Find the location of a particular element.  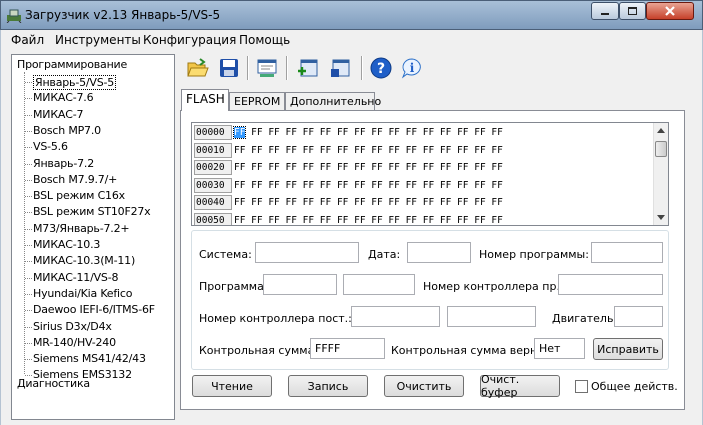

tab-extra: Дополнительно is located at coordinates (333, 101).